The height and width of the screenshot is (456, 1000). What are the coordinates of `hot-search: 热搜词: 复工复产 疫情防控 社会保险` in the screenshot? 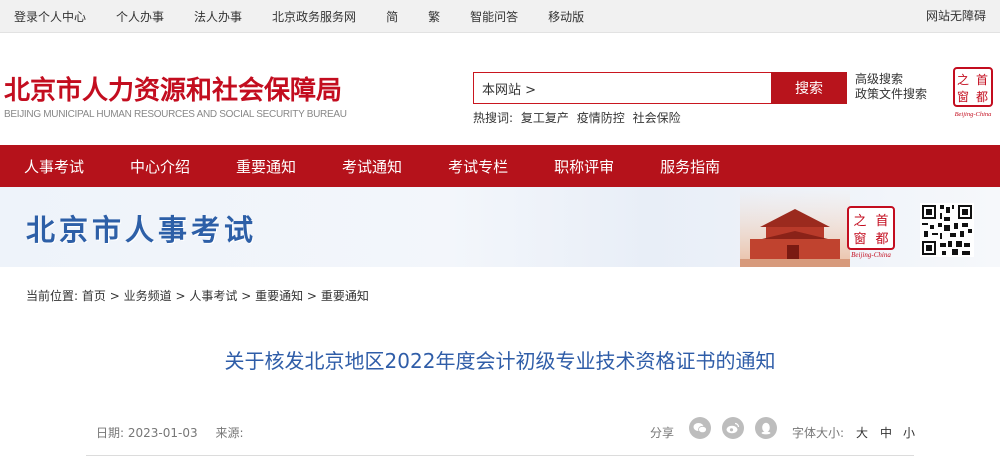 It's located at (577, 117).